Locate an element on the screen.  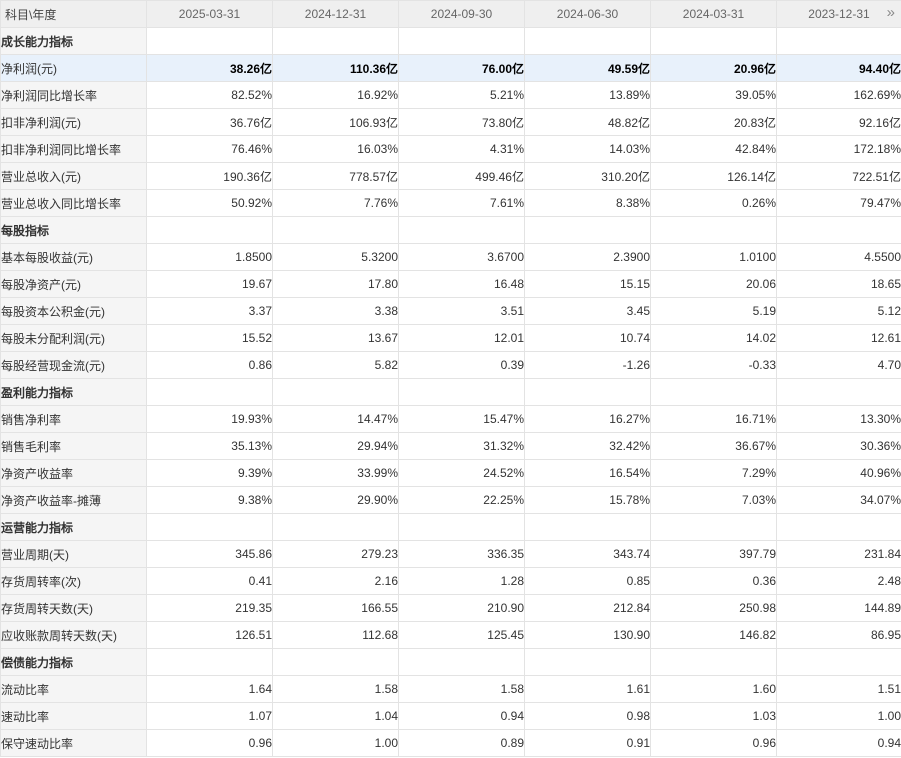
value-cell: 1.8500 is located at coordinates (209, 257).